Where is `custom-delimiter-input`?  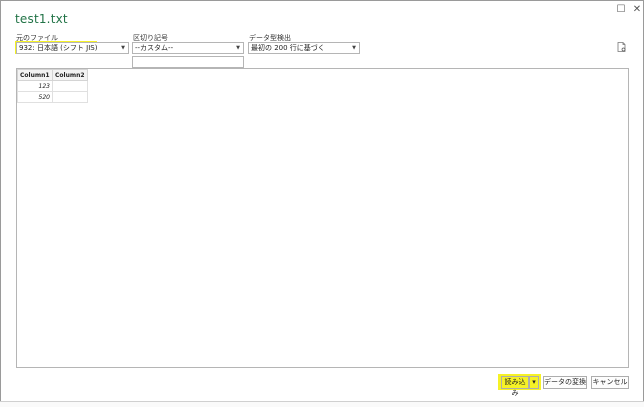
custom-delimiter-input is located at coordinates (188, 62).